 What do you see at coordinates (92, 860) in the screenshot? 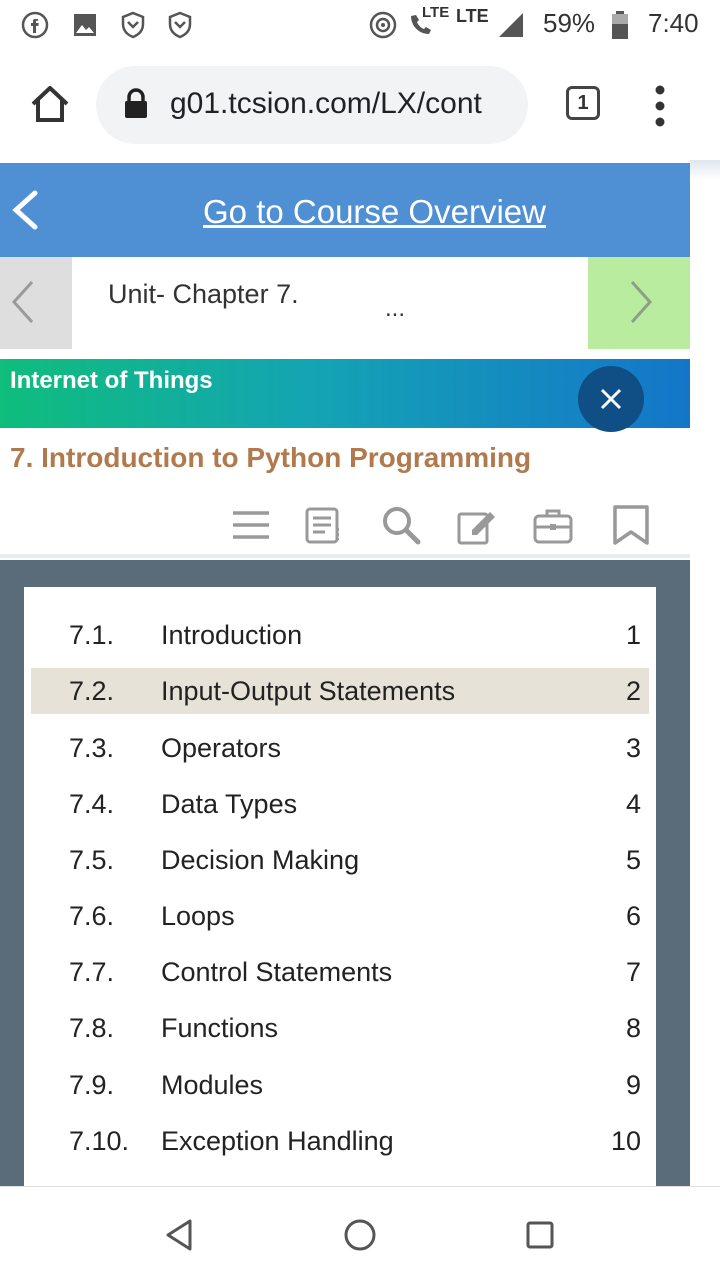
I see `toc-item-number: 7.5.` at bounding box center [92, 860].